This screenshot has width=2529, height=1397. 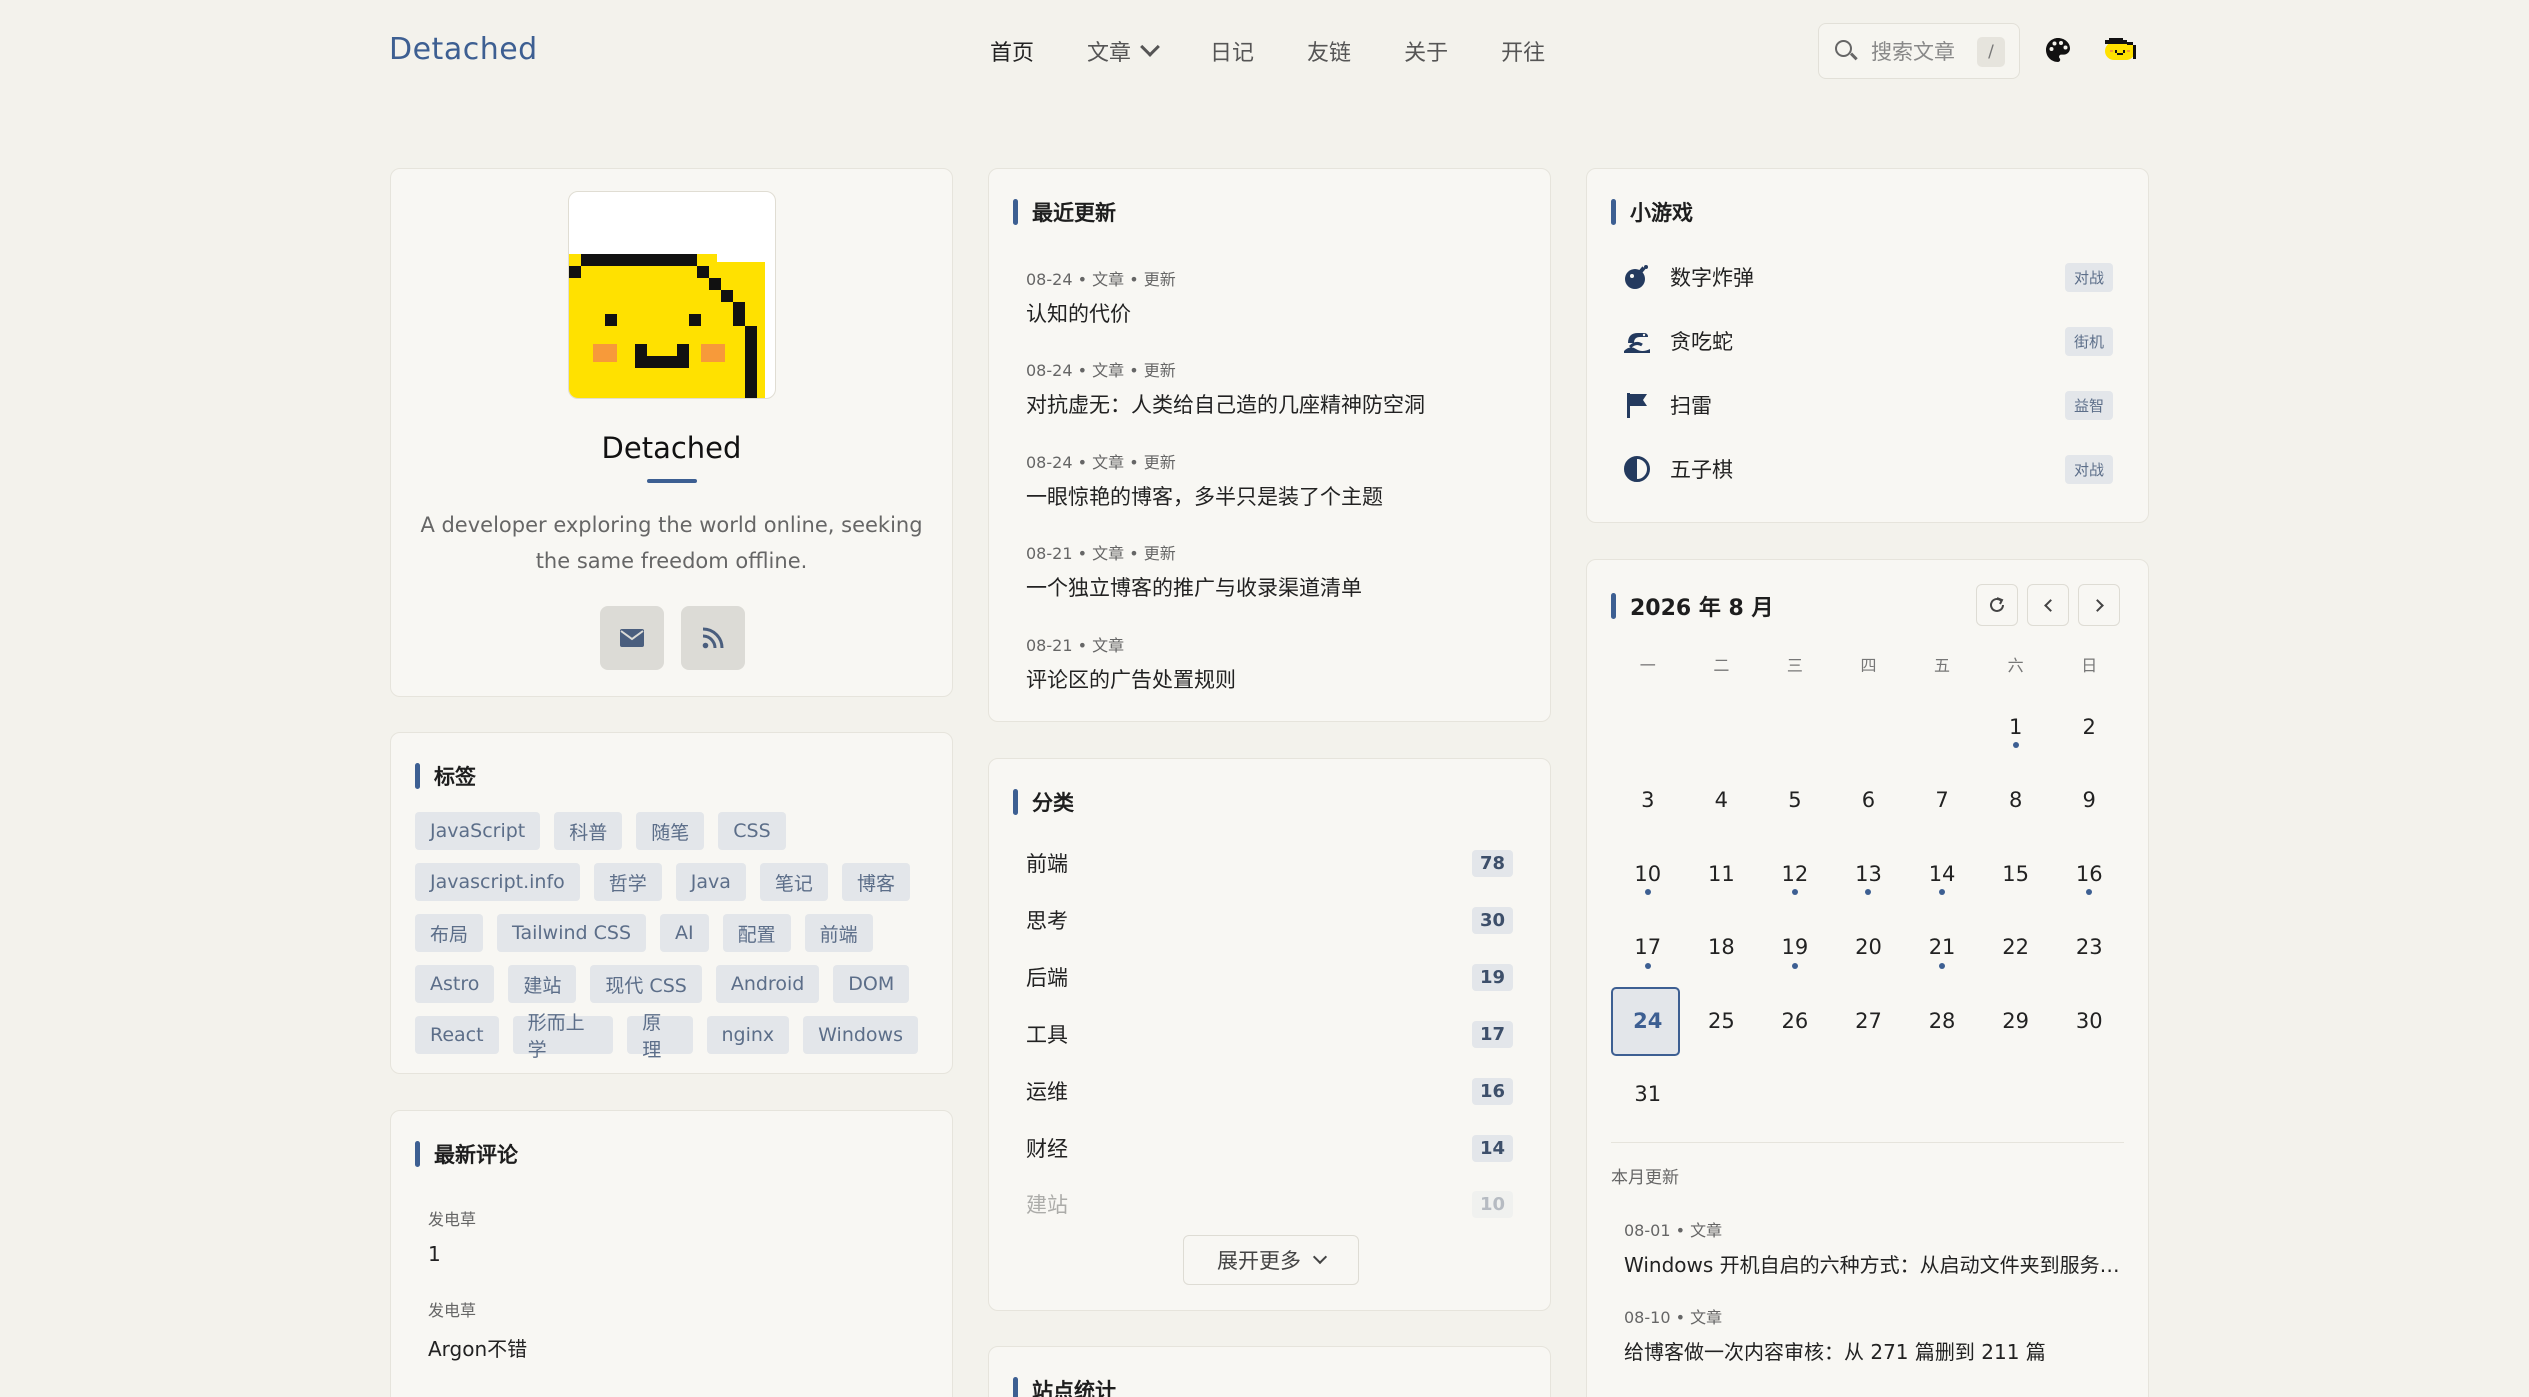 What do you see at coordinates (1648, 1021) in the screenshot?
I see `calendar-day-today: 24` at bounding box center [1648, 1021].